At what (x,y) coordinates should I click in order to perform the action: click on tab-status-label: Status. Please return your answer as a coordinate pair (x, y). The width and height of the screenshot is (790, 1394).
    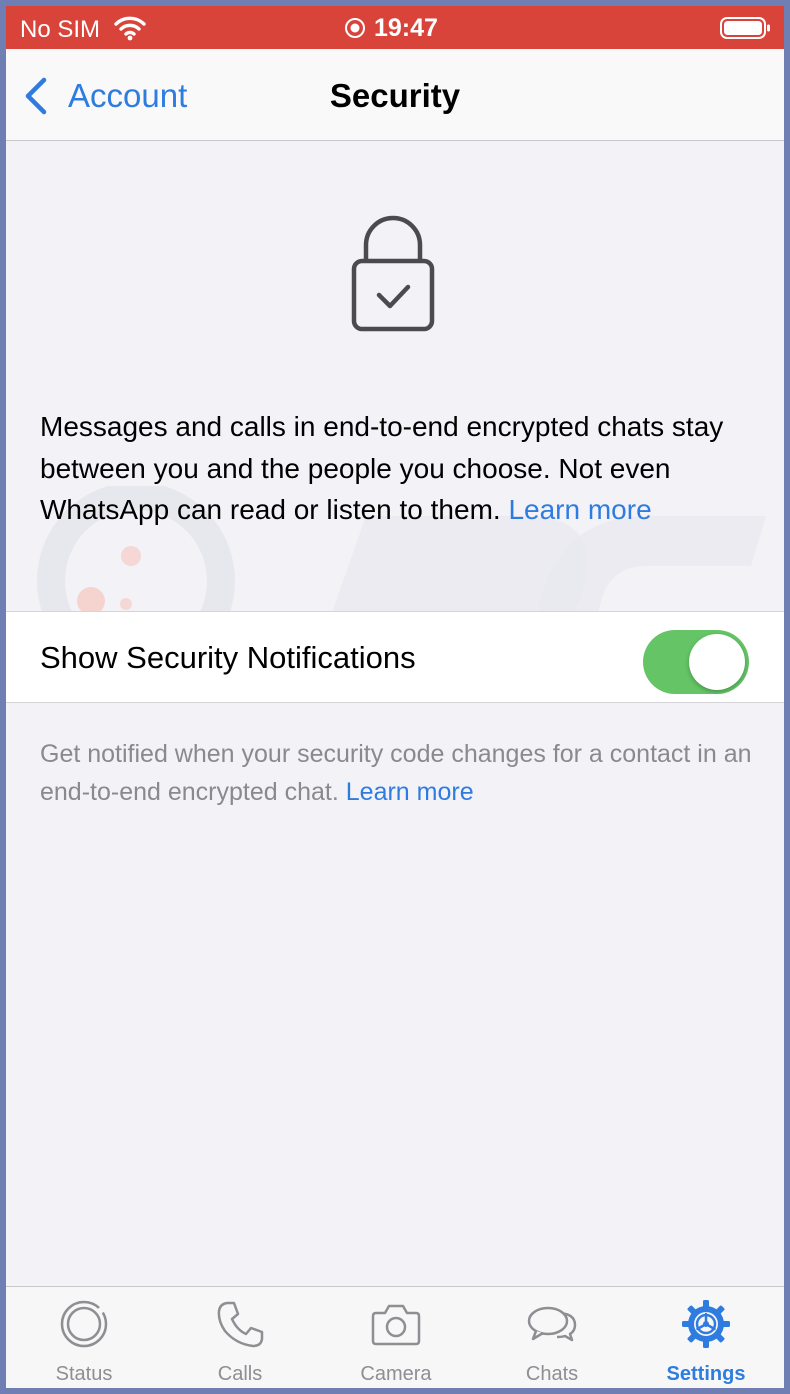
    Looking at the image, I should click on (84, 1374).